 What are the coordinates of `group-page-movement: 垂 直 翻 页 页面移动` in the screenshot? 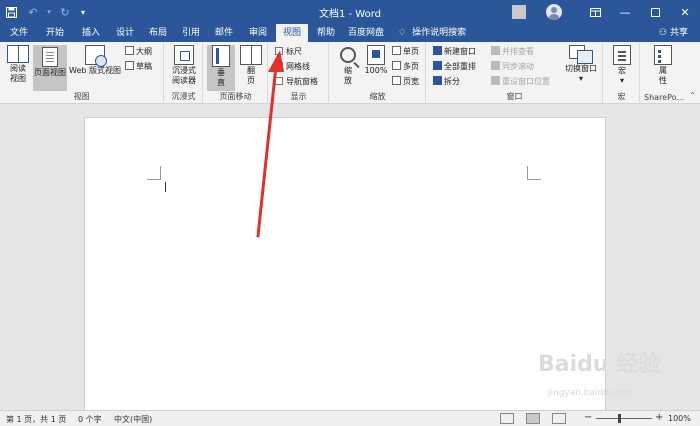 It's located at (236, 73).